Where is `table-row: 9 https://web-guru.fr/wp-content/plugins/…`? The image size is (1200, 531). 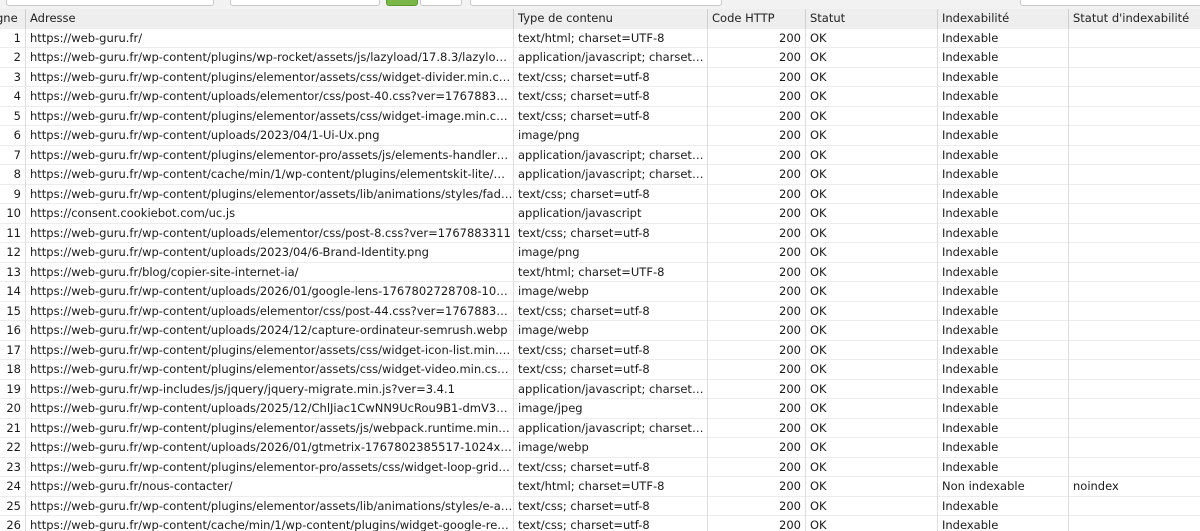 table-row: 9 https://web-guru.fr/wp-content/plugins/… is located at coordinates (600, 194).